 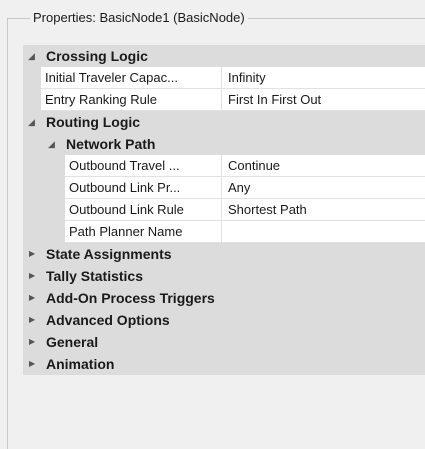 I want to click on category-animation: ▶ Animation, so click(x=224, y=364).